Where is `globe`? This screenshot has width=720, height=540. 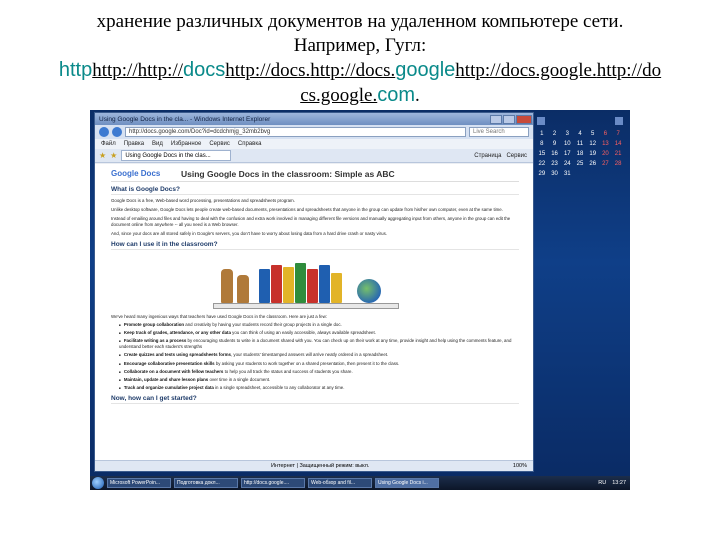 globe is located at coordinates (369, 291).